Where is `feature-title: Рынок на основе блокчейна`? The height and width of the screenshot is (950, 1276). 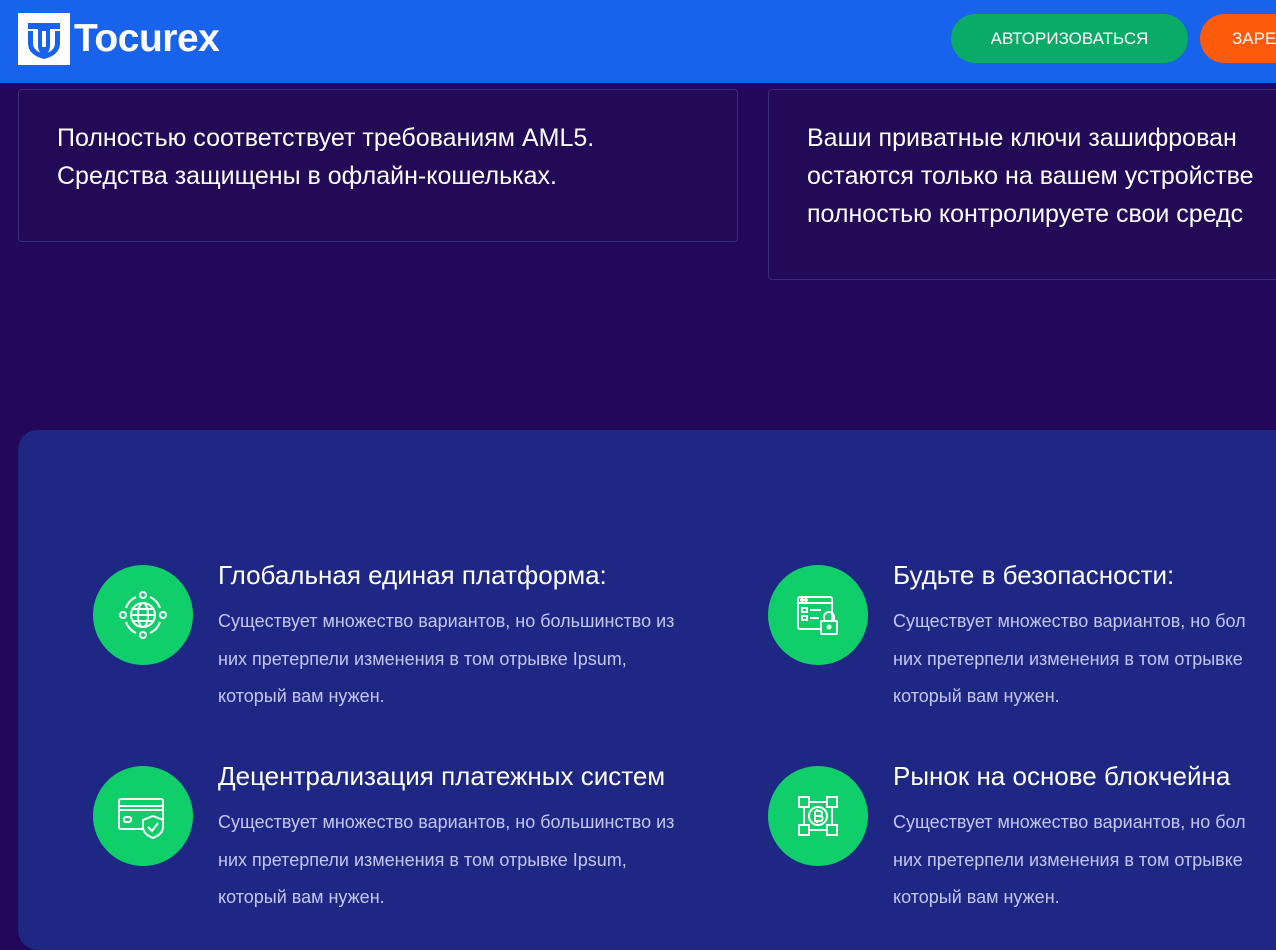 feature-title: Рынок на основе блокчейна is located at coordinates (1062, 776).